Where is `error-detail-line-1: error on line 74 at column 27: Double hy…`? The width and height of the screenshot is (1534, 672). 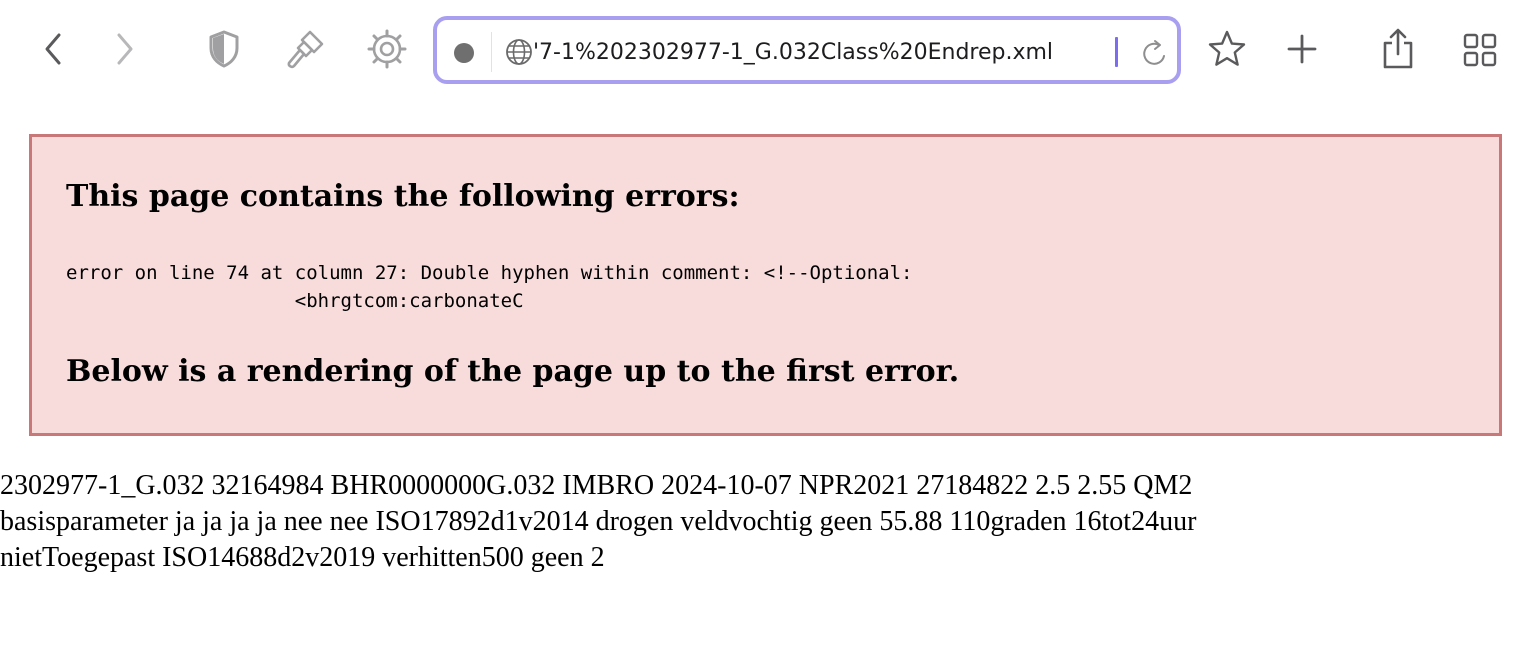 error-detail-line-1: error on line 74 at column 27: Double hy… is located at coordinates (489, 273).